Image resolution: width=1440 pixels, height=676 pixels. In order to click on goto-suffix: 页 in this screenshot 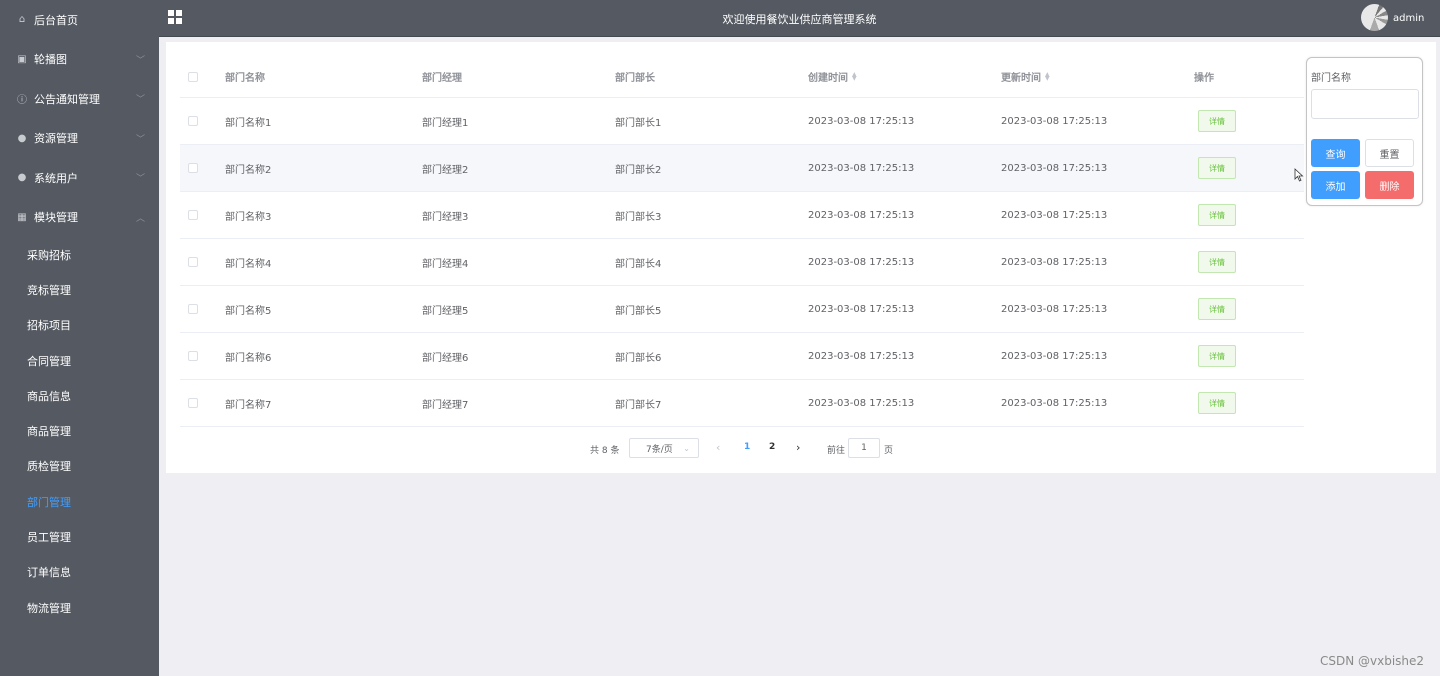, I will do `click(889, 451)`.